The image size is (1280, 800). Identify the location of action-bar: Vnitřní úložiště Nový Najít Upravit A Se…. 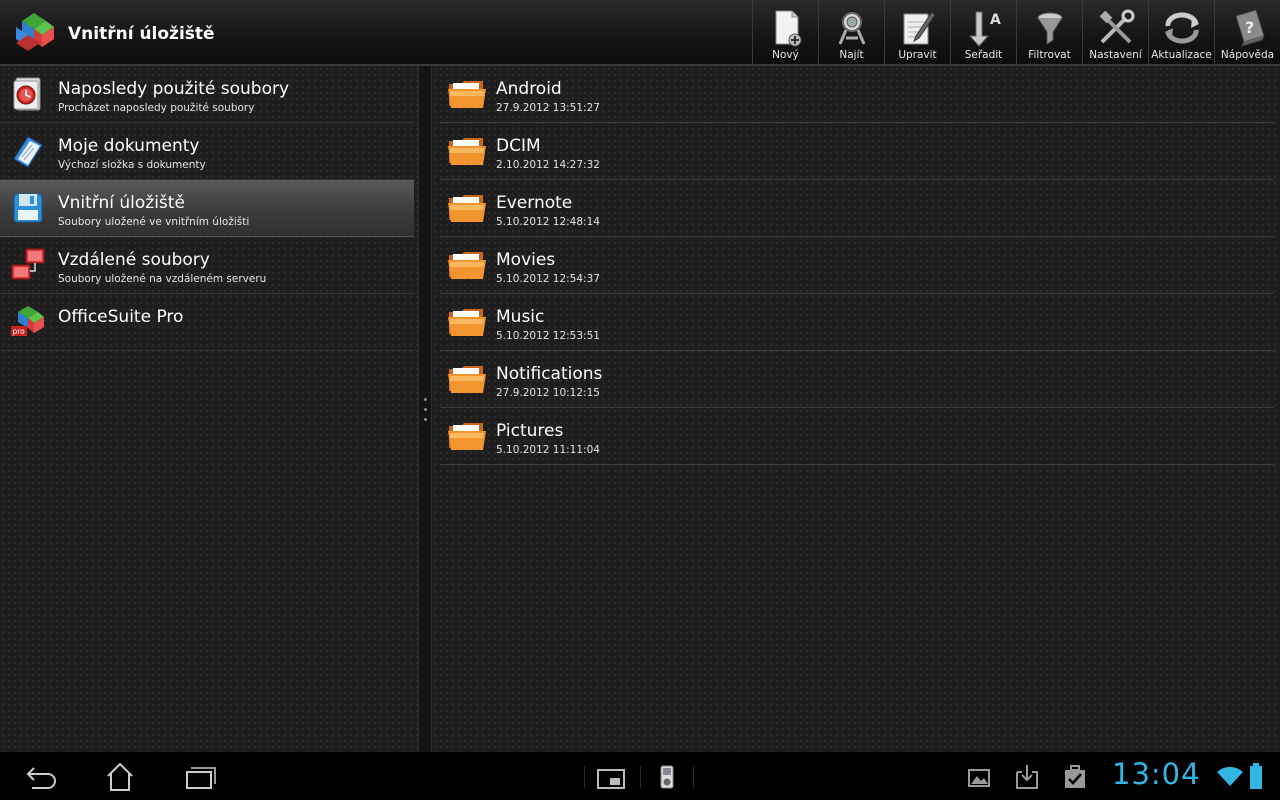
(640, 33).